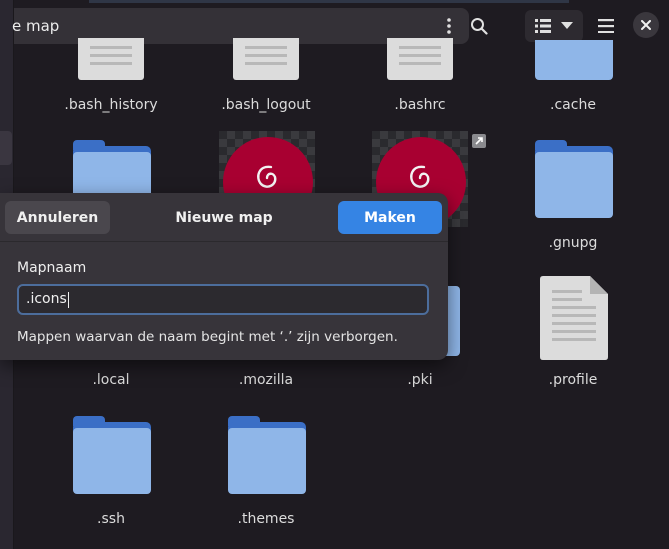  Describe the element at coordinates (266, 380) in the screenshot. I see `folder-label: .mozilla` at that location.